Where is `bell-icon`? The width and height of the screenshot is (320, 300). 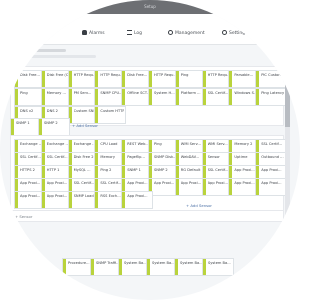 bell-icon is located at coordinates (84, 32).